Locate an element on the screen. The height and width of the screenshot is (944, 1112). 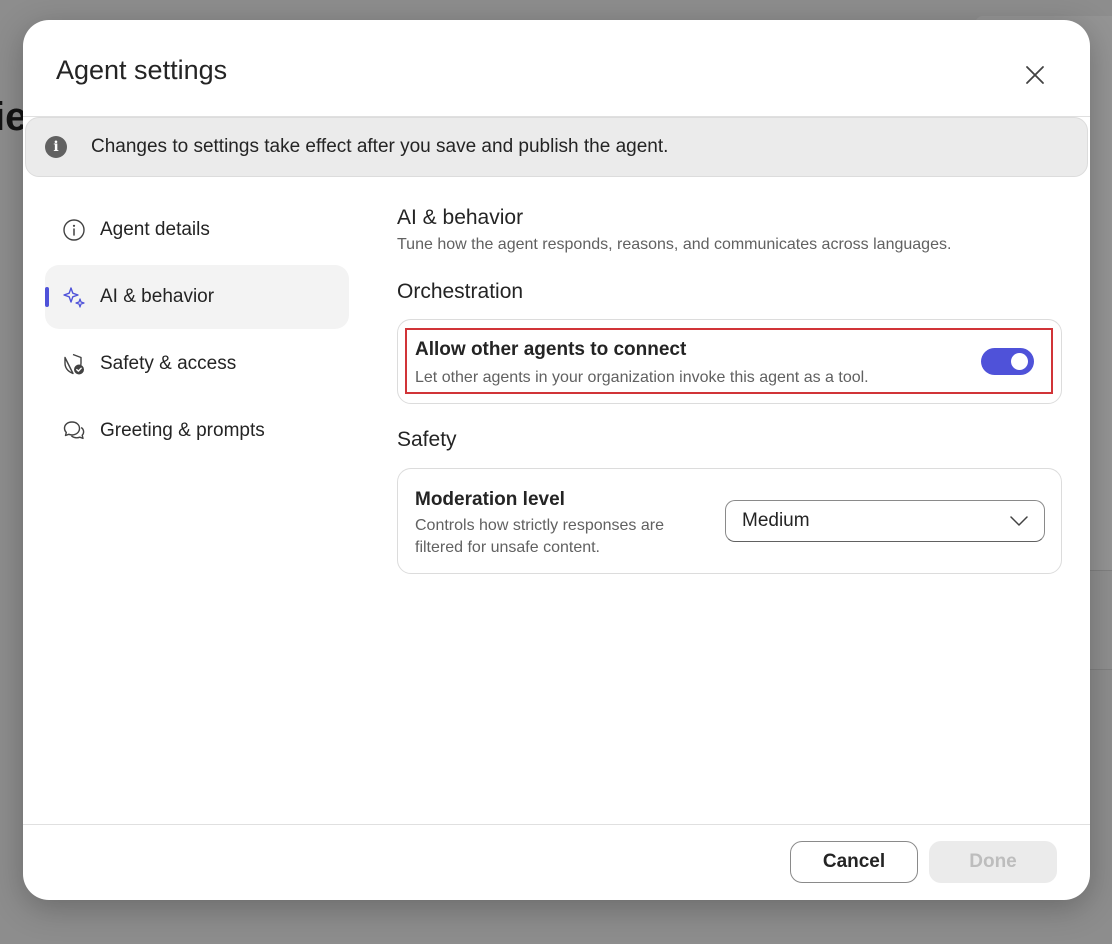
nav-label: AI & behavior is located at coordinates (157, 296).